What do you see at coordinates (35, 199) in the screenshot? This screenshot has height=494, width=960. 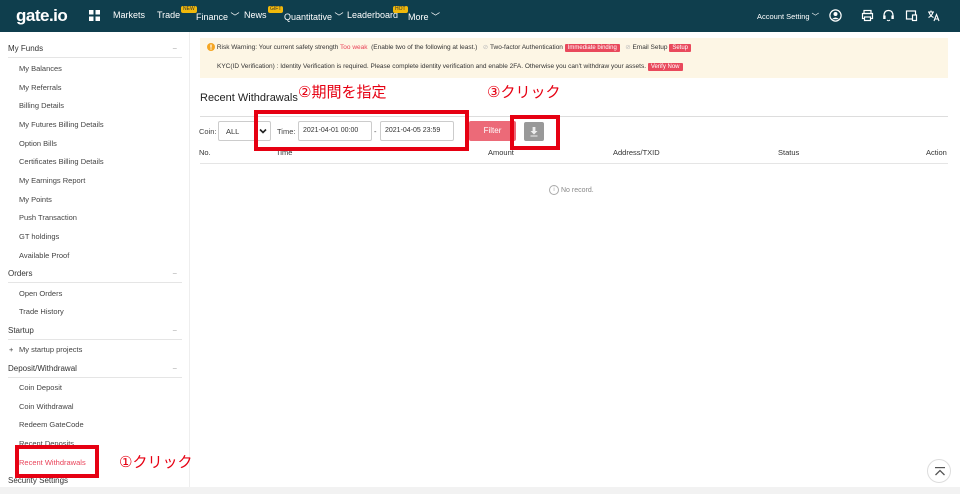 I see `sidebar-item-my-points: My Points` at bounding box center [35, 199].